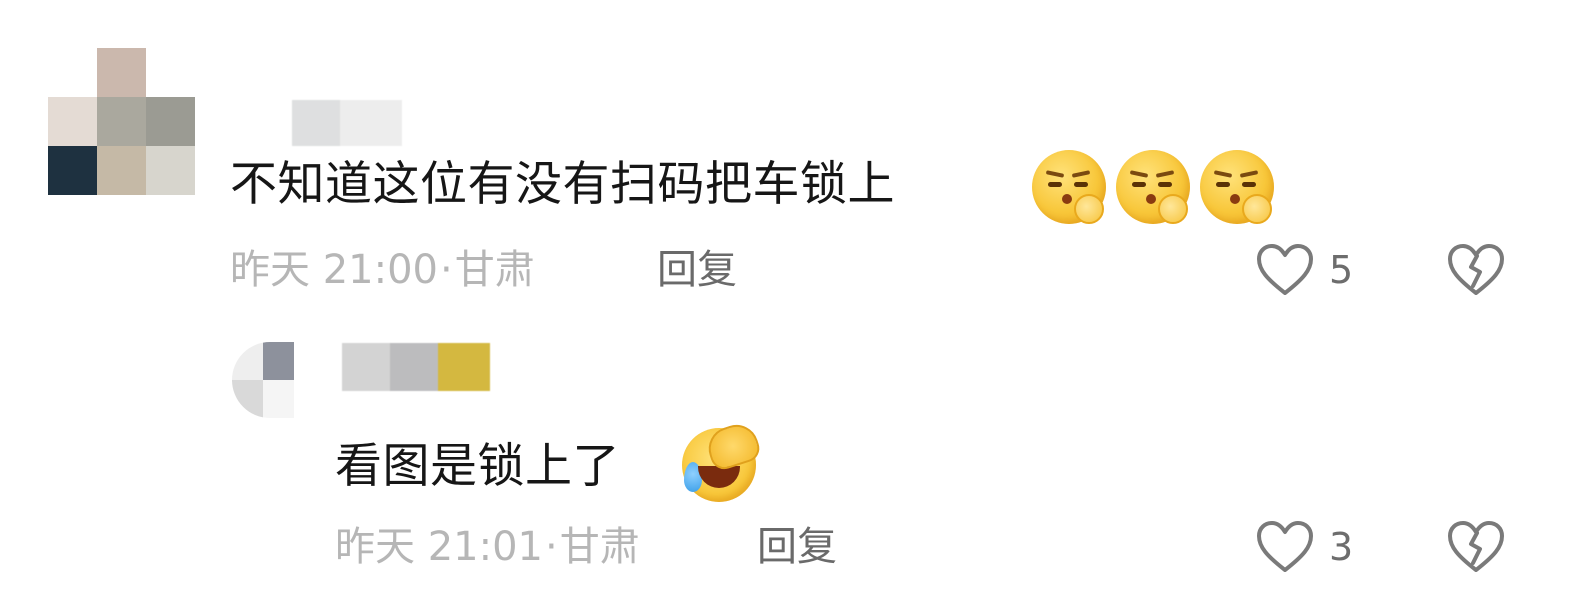 This screenshot has height=600, width=1585. I want to click on like-count: 5, so click(1341, 270).